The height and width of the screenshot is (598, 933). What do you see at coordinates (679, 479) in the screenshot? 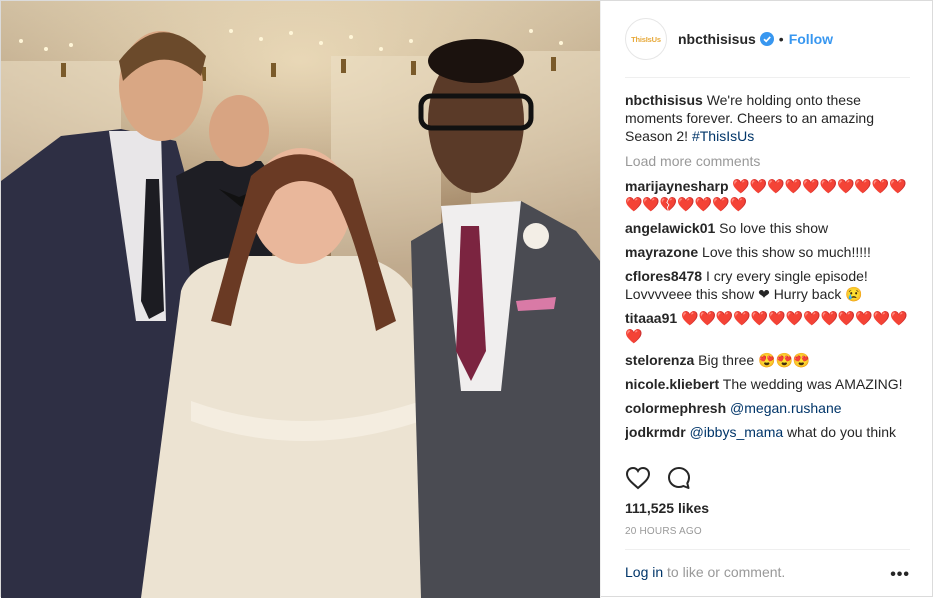
I see `comment-bubble-icon` at bounding box center [679, 479].